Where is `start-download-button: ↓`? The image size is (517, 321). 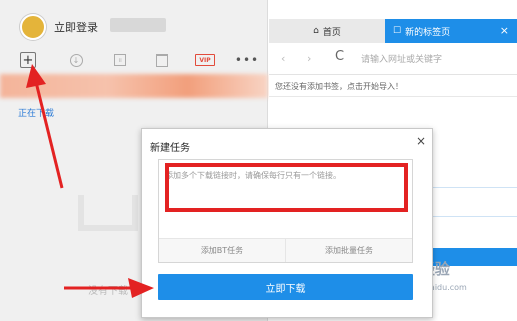 start-download-button: ↓ is located at coordinates (76, 60).